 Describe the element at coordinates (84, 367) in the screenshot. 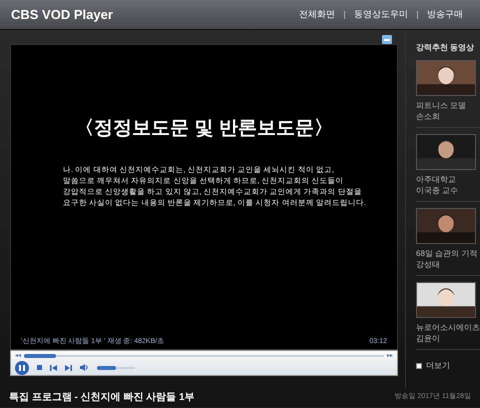

I see `speaker-icon` at that location.